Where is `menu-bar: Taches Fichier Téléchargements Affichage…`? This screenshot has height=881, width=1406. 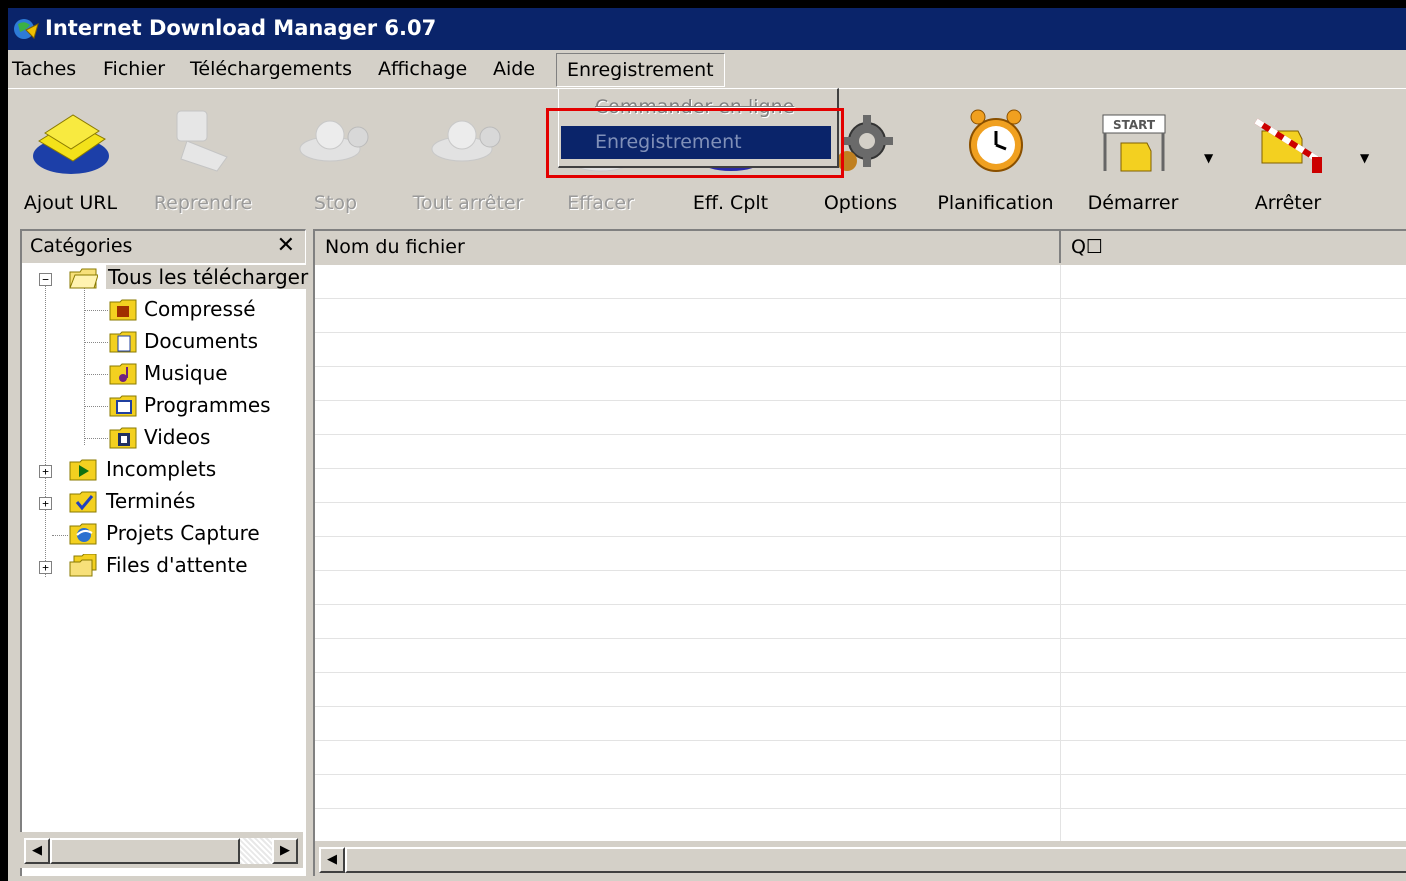 menu-bar: Taches Fichier Téléchargements Affichage… is located at coordinates (707, 68).